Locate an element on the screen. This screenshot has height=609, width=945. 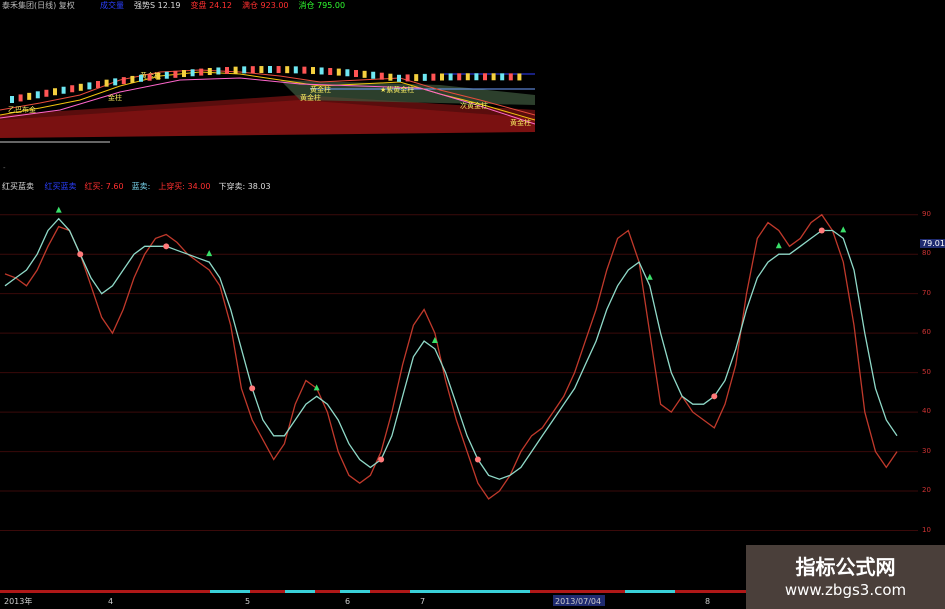
y-tick-label: 50 is located at coordinates (926, 371).